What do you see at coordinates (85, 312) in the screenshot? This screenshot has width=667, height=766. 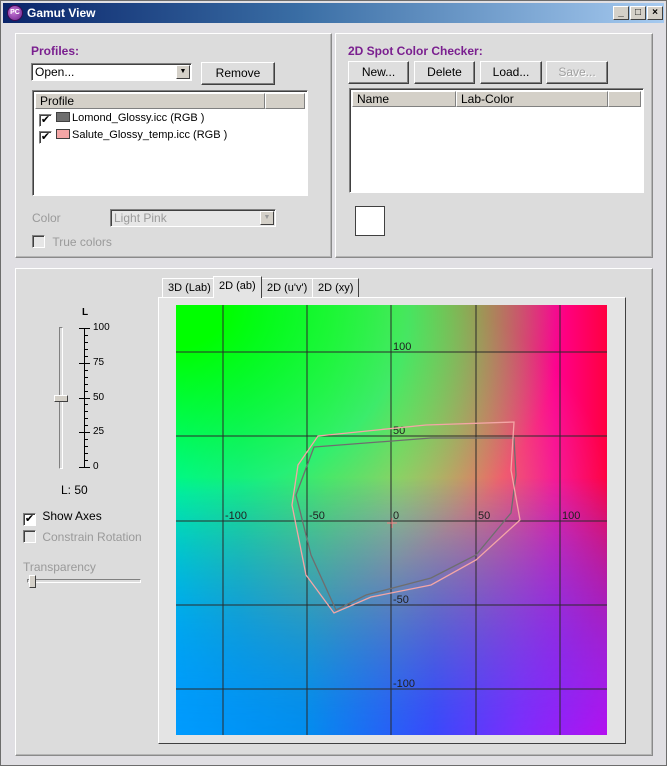 I see `l-axis-label: L` at bounding box center [85, 312].